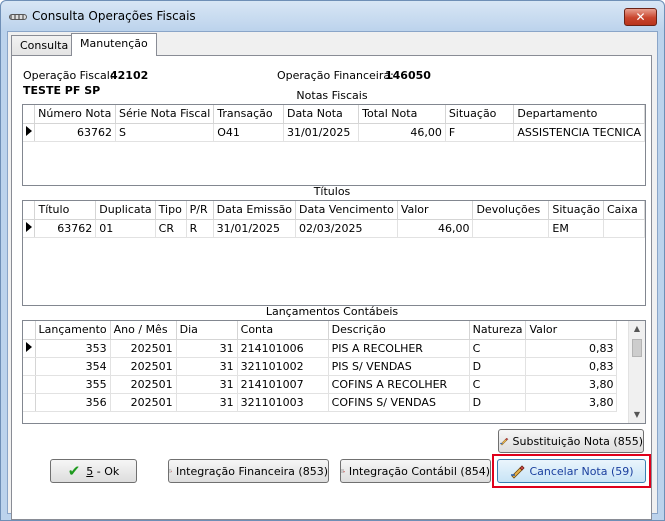 The height and width of the screenshot is (521, 665). What do you see at coordinates (73, 330) in the screenshot?
I see `column-header: Lançamento` at bounding box center [73, 330].